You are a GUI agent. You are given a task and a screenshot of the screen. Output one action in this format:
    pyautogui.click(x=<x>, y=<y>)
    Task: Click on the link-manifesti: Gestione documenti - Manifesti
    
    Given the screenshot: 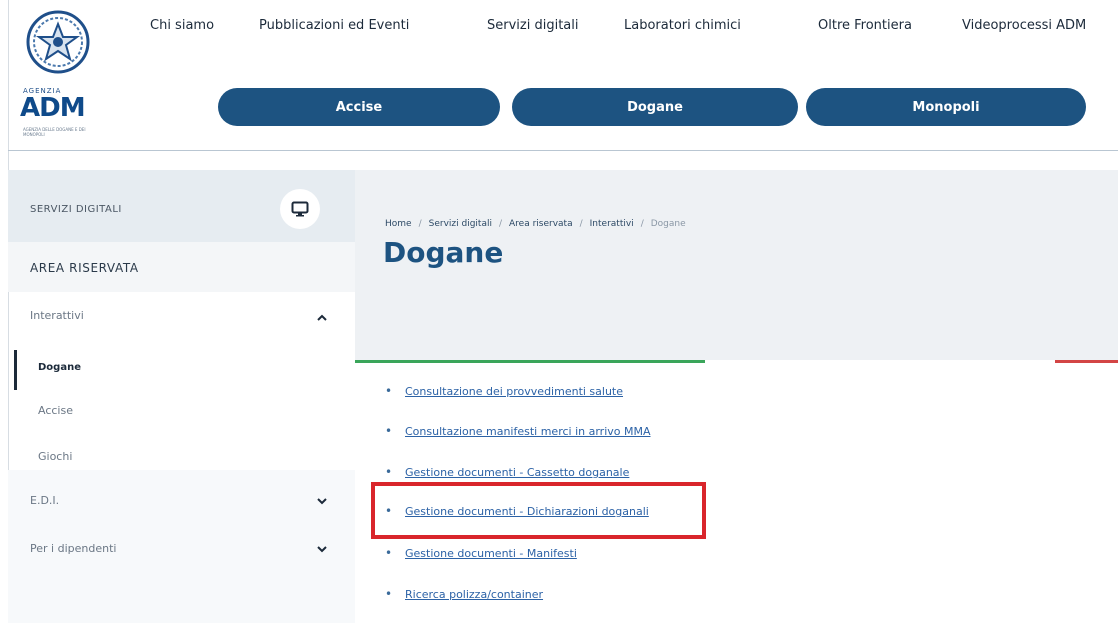 What is the action you would take?
    pyautogui.click(x=491, y=553)
    